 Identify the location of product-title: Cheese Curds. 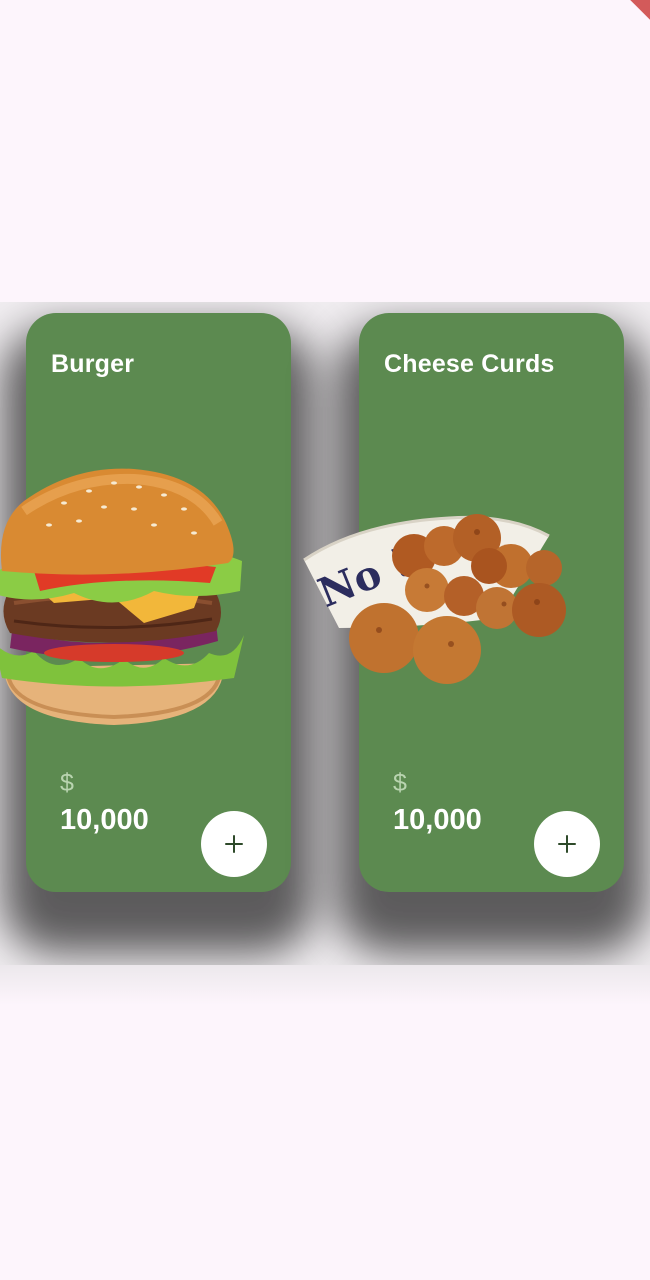
(469, 364).